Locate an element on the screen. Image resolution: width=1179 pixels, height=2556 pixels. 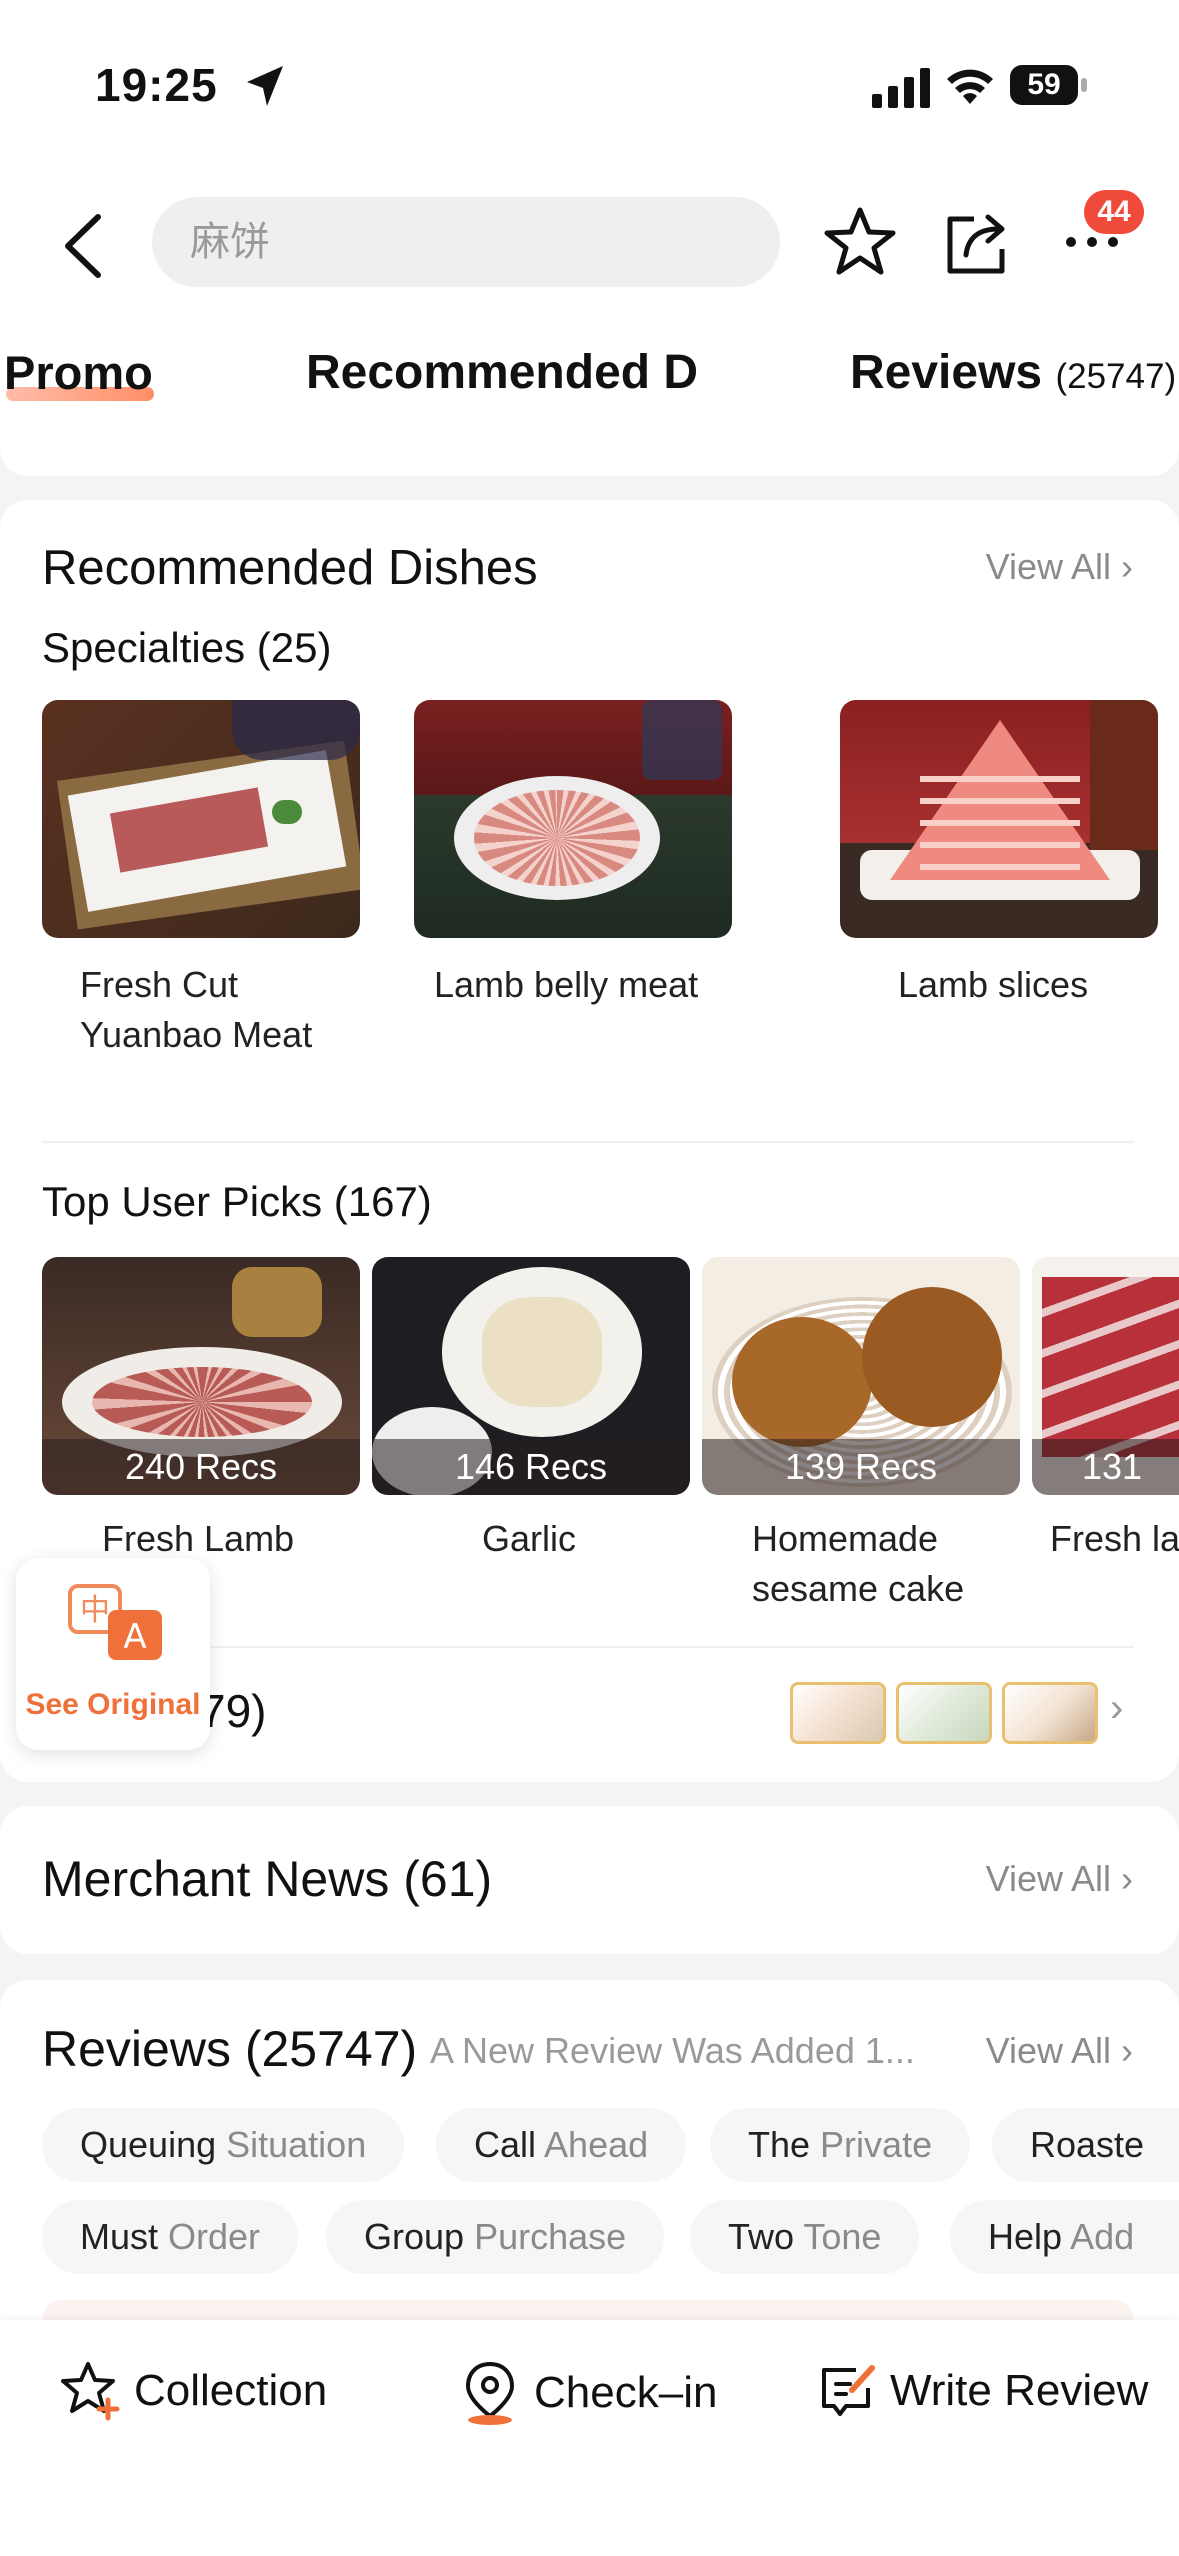
tab-reviews-count: (25747) is located at coordinates (1116, 376).